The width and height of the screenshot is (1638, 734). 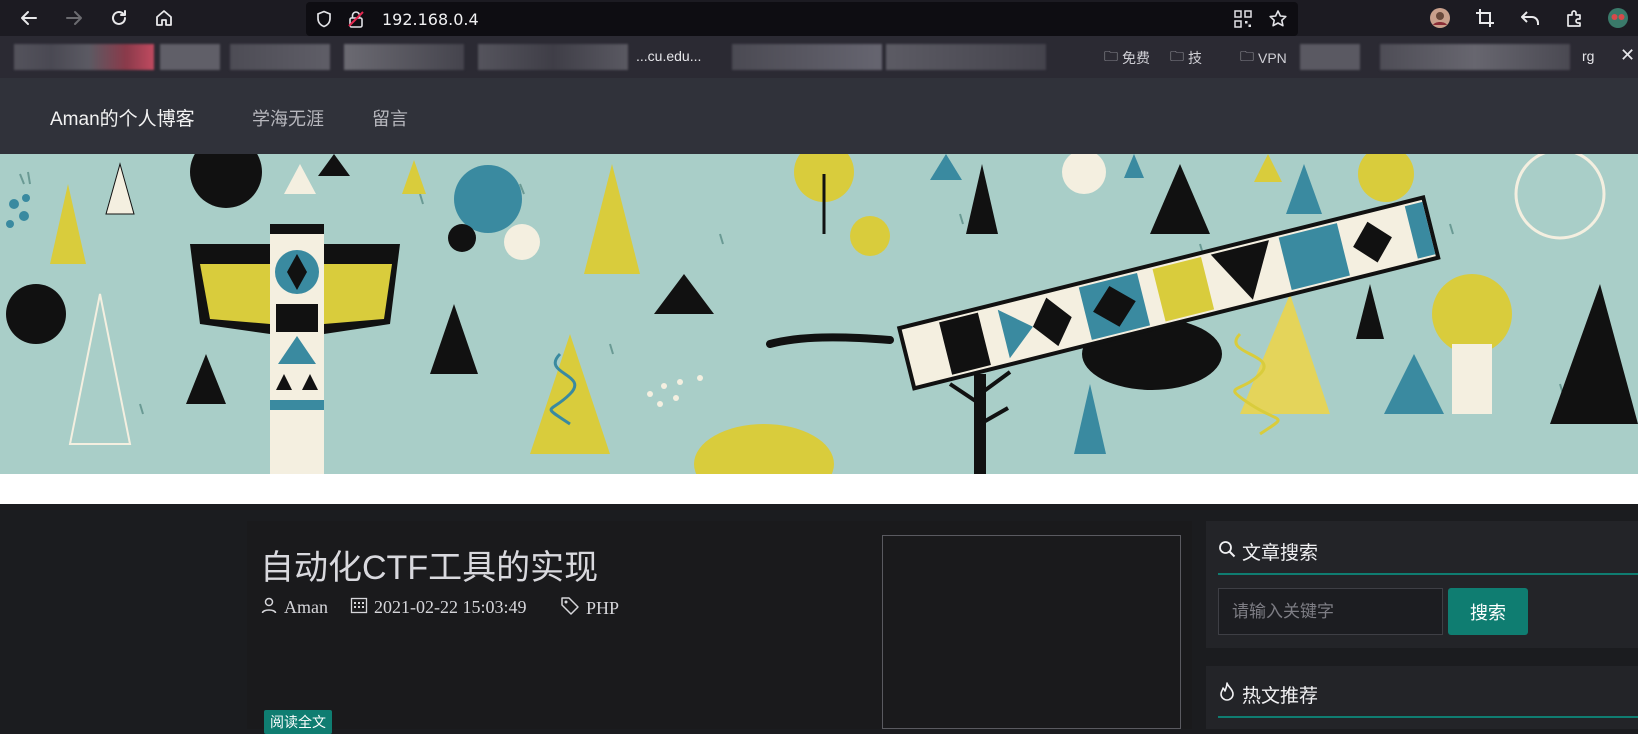 I want to click on bookmarks-bar: ...cu.edu... 🗀 免费 🗀 技 🗀 VPN rg ✕, so click(x=819, y=57).